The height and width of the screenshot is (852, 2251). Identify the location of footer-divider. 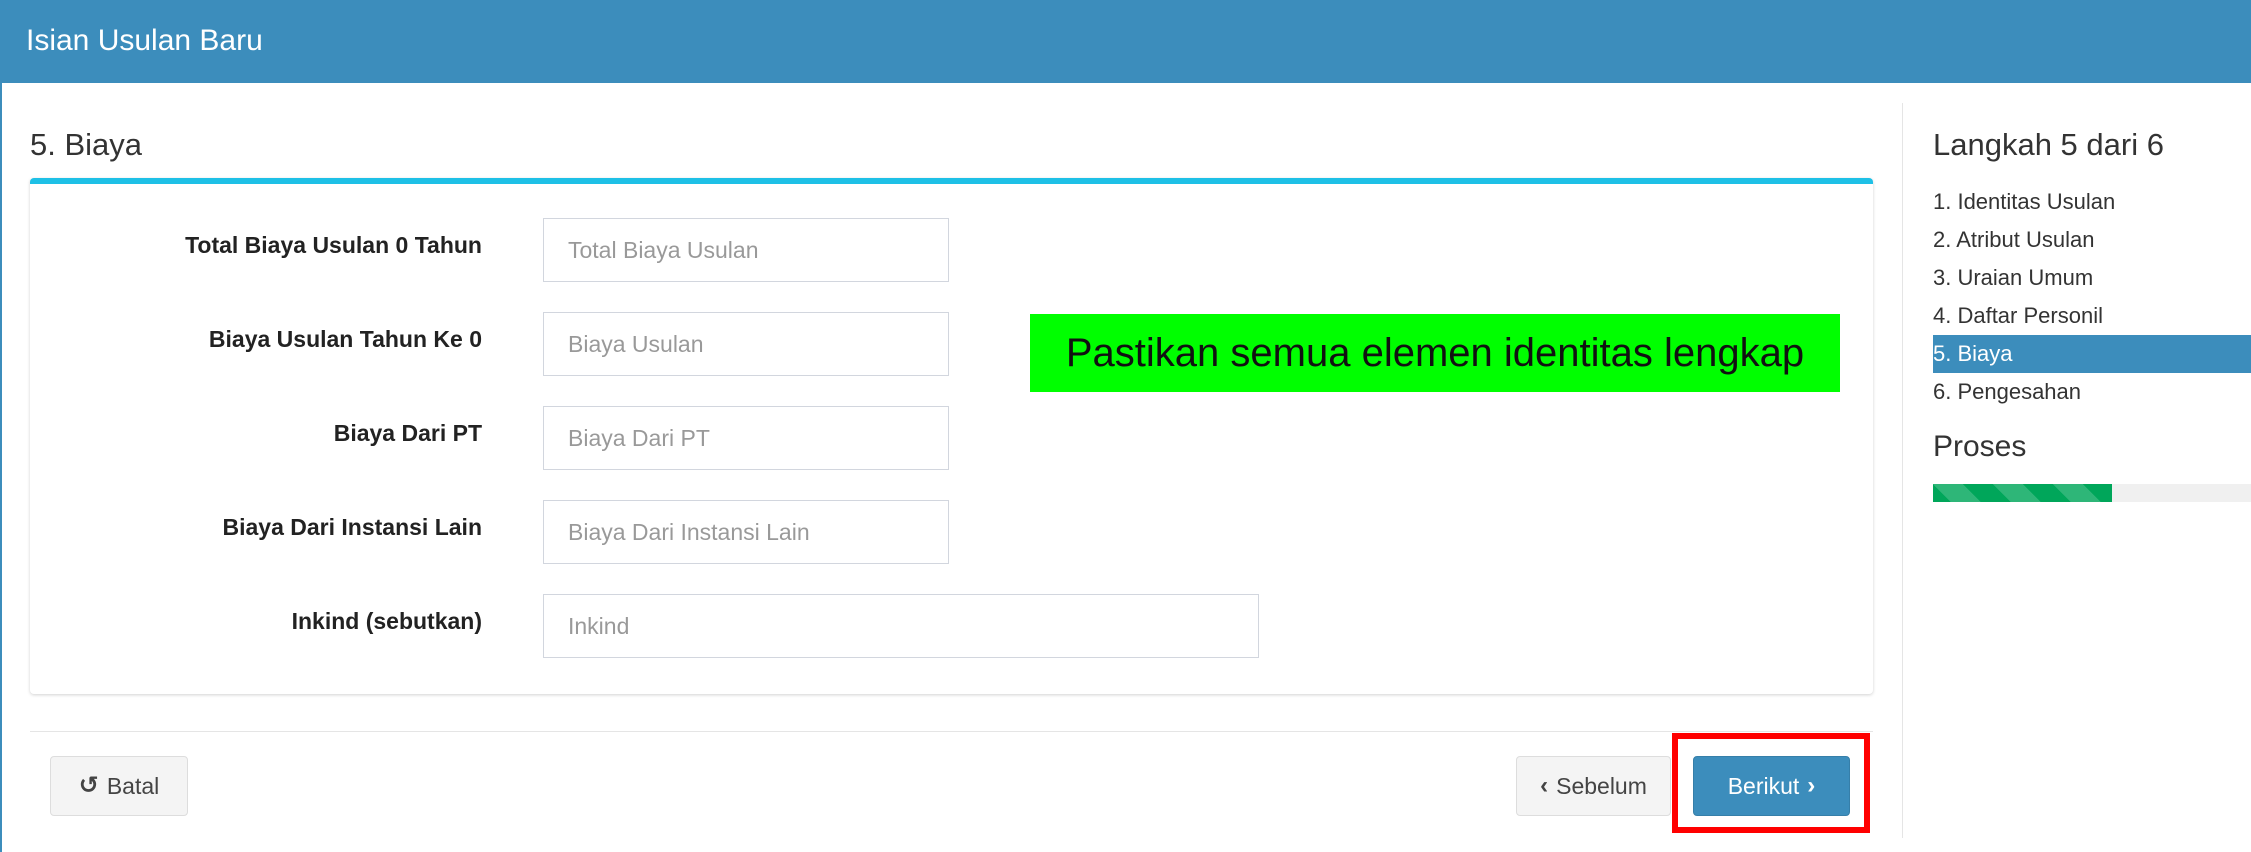
(951, 731).